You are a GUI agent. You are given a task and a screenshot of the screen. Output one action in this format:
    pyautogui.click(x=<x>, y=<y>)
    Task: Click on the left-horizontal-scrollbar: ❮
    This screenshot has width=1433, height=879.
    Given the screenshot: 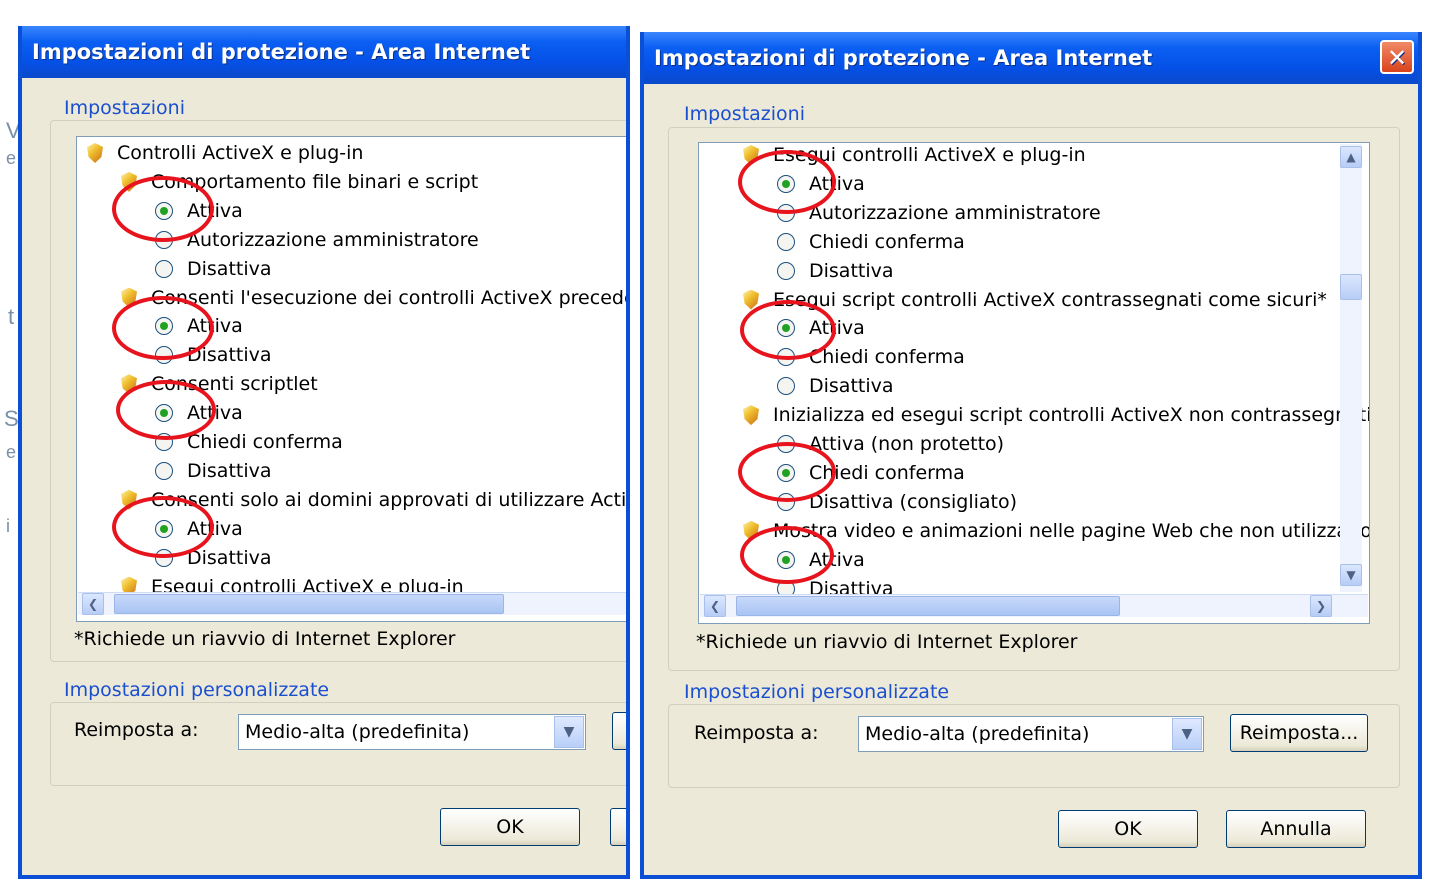 What is the action you would take?
    pyautogui.click(x=352, y=603)
    